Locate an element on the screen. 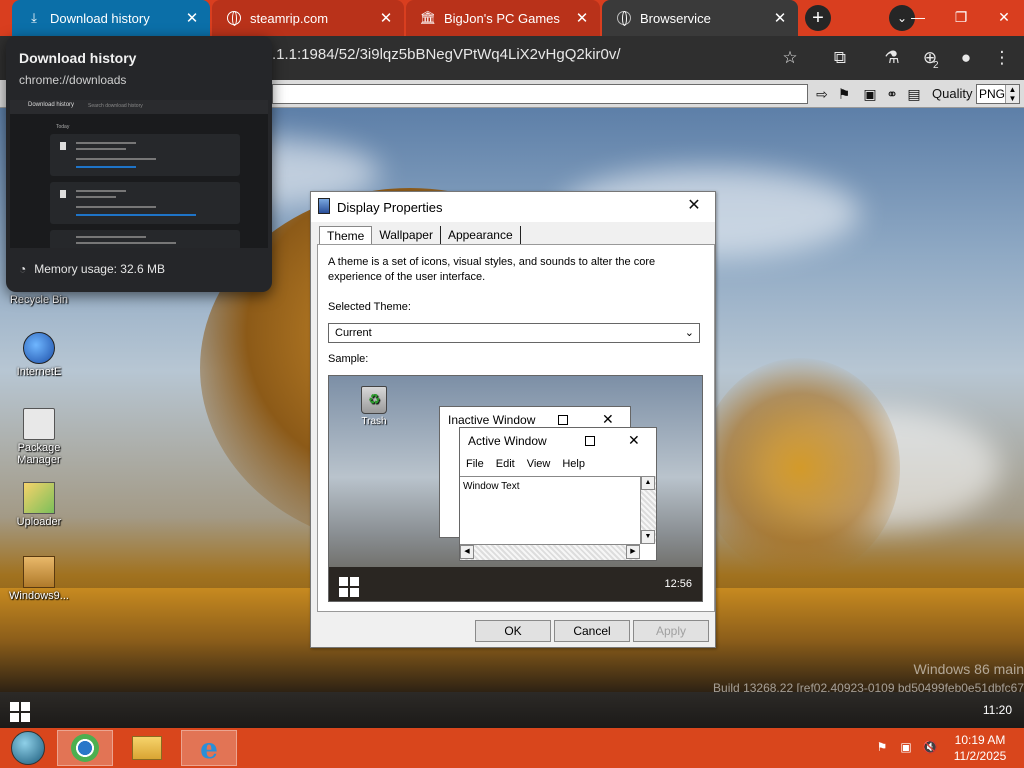  popup-url: chrome://downloads is located at coordinates (73, 80).